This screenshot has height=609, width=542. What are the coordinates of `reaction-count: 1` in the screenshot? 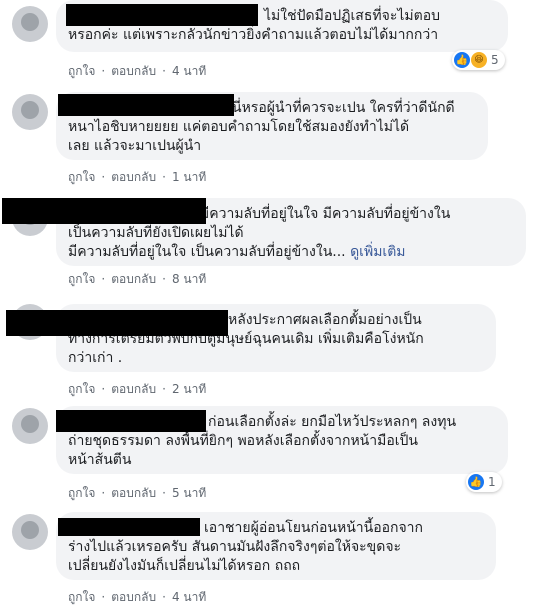 It's located at (492, 482).